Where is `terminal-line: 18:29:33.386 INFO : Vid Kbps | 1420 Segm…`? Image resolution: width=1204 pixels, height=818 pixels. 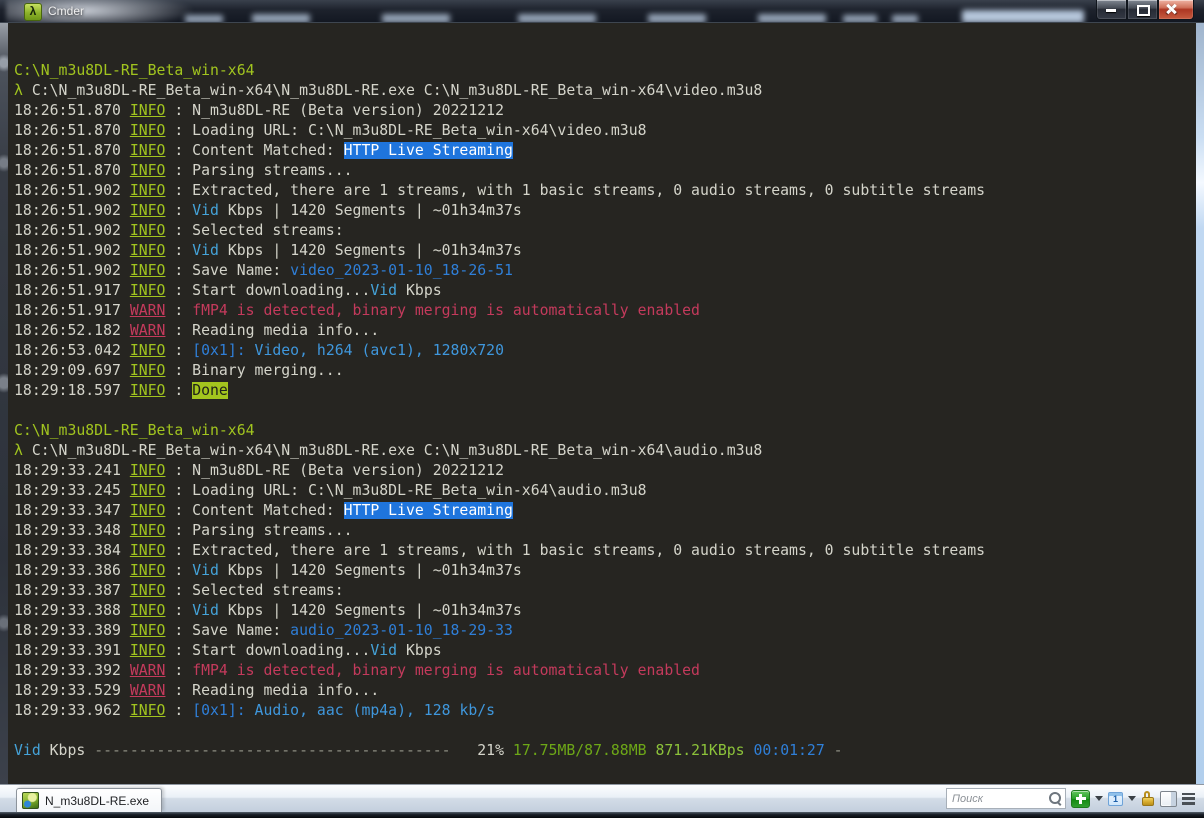
terminal-line: 18:29:33.386 INFO : Vid Kbps | 1420 Segm… is located at coordinates (268, 570).